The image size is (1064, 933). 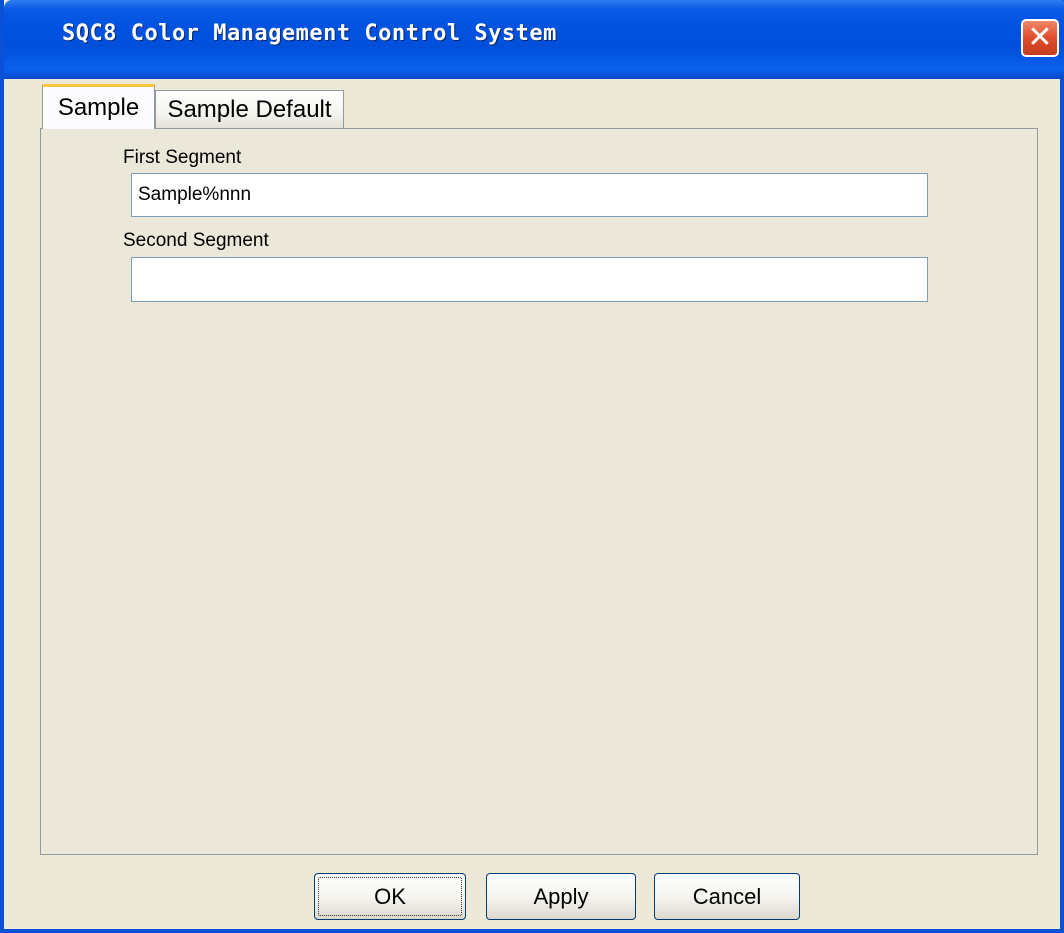 I want to click on ok-button: OK, so click(x=390, y=896).